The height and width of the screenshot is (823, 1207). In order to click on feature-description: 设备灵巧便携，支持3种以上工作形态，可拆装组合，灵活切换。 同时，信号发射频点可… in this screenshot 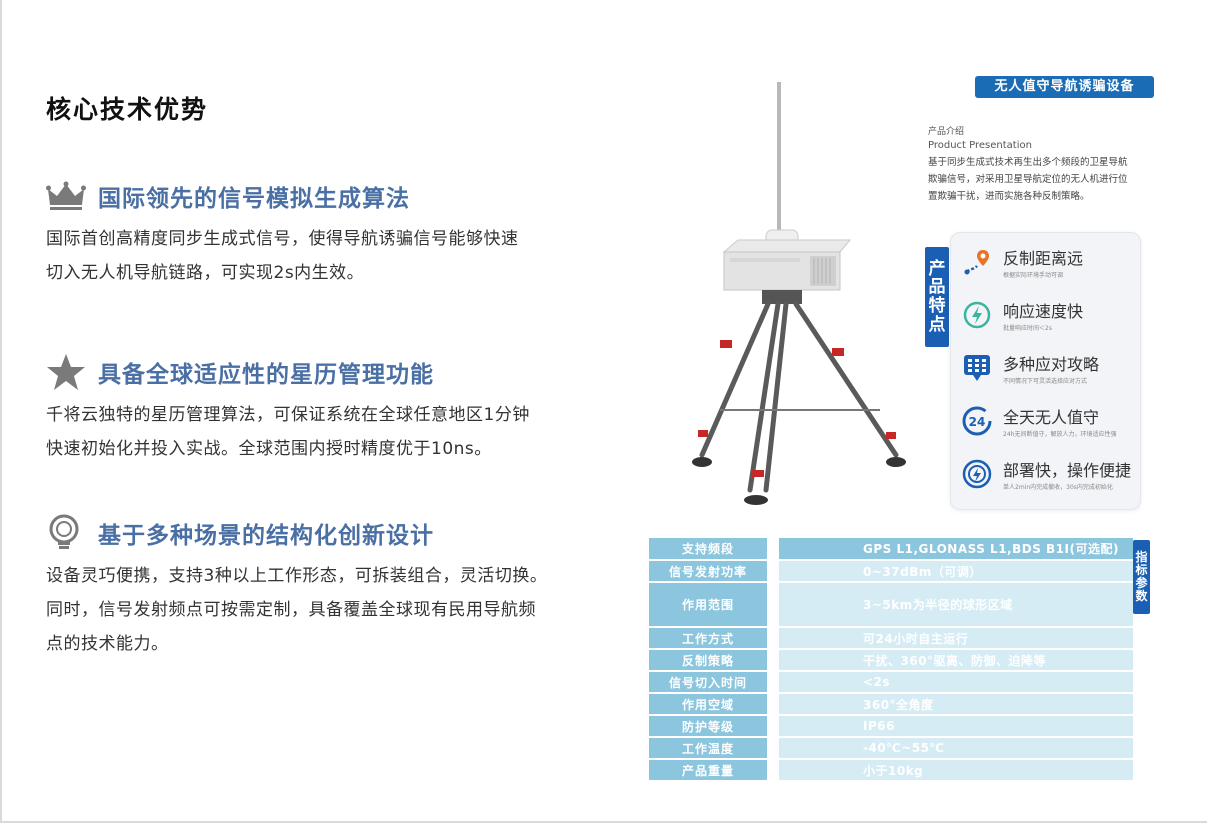, I will do `click(297, 610)`.